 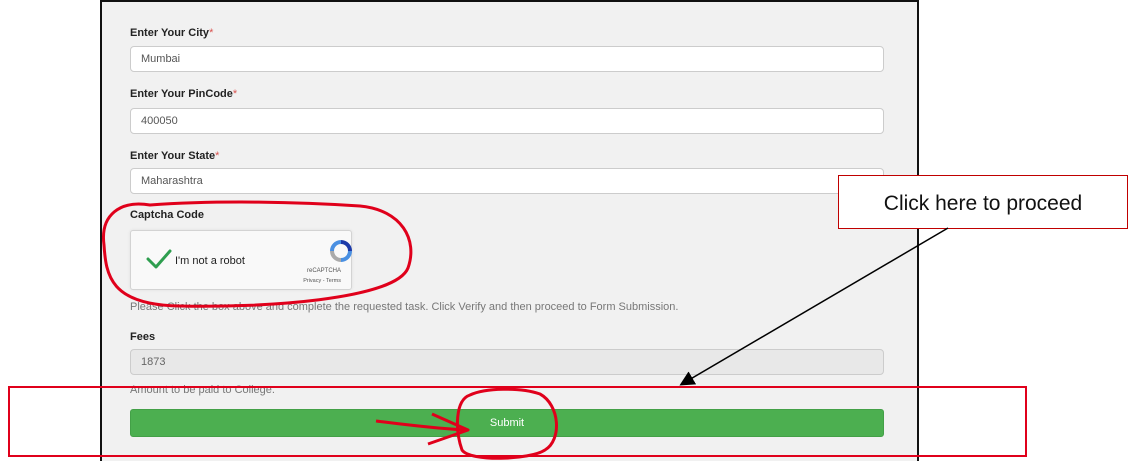 I want to click on captcha-circle-annotation, so click(x=257, y=254).